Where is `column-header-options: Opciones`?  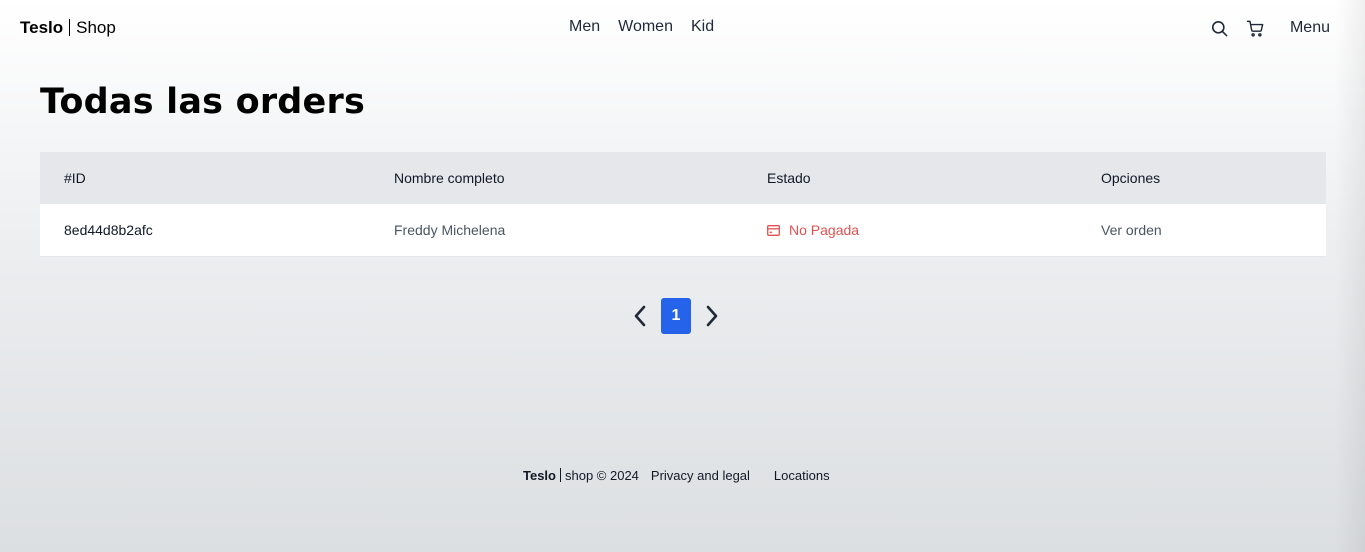
column-header-options: Opciones is located at coordinates (1131, 178).